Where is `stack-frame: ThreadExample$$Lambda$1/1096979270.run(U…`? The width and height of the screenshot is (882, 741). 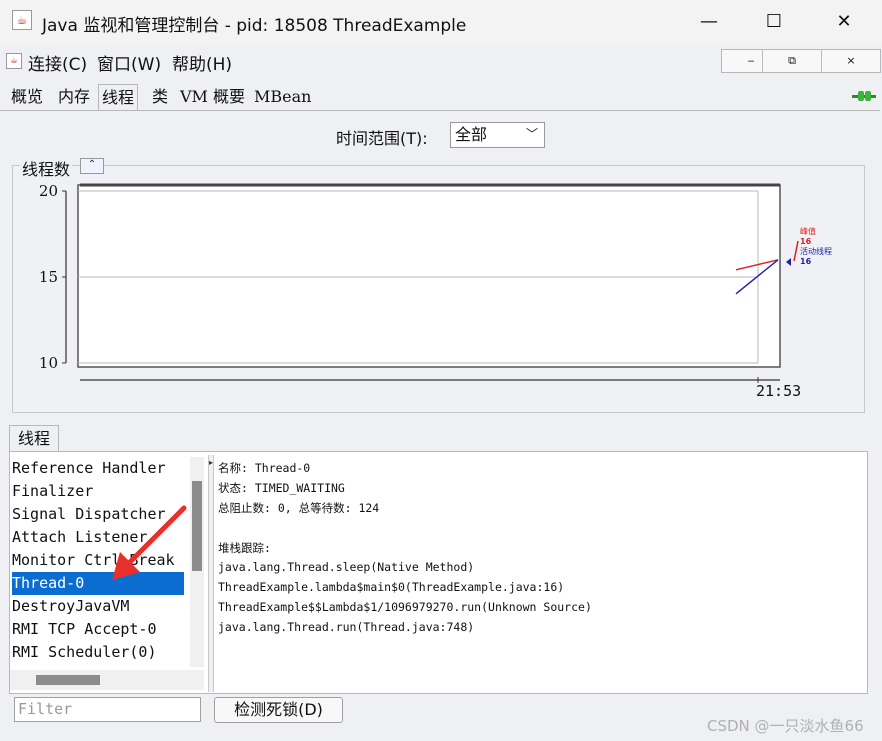
stack-frame: ThreadExample$$Lambda$1/1096979270.run(U… is located at coordinates (405, 607).